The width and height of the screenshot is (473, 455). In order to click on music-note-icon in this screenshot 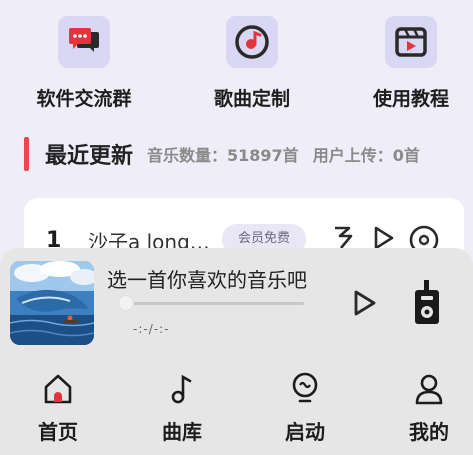, I will do `click(182, 389)`.